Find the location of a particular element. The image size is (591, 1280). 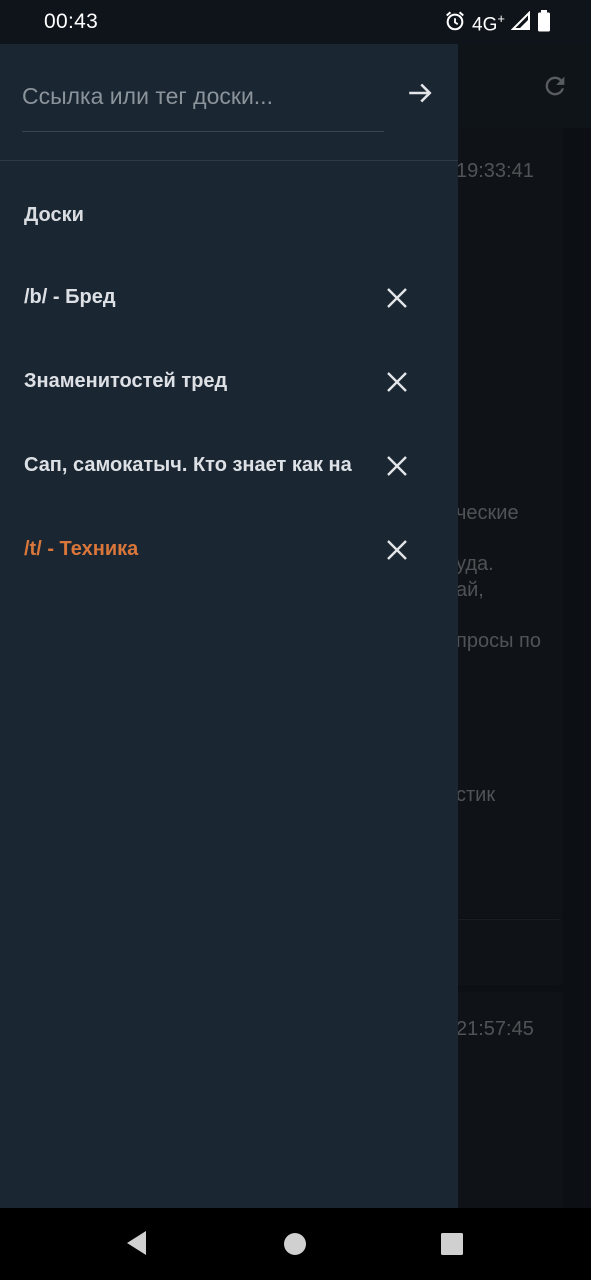

board-label: /t/ - Техника is located at coordinates (81, 549).